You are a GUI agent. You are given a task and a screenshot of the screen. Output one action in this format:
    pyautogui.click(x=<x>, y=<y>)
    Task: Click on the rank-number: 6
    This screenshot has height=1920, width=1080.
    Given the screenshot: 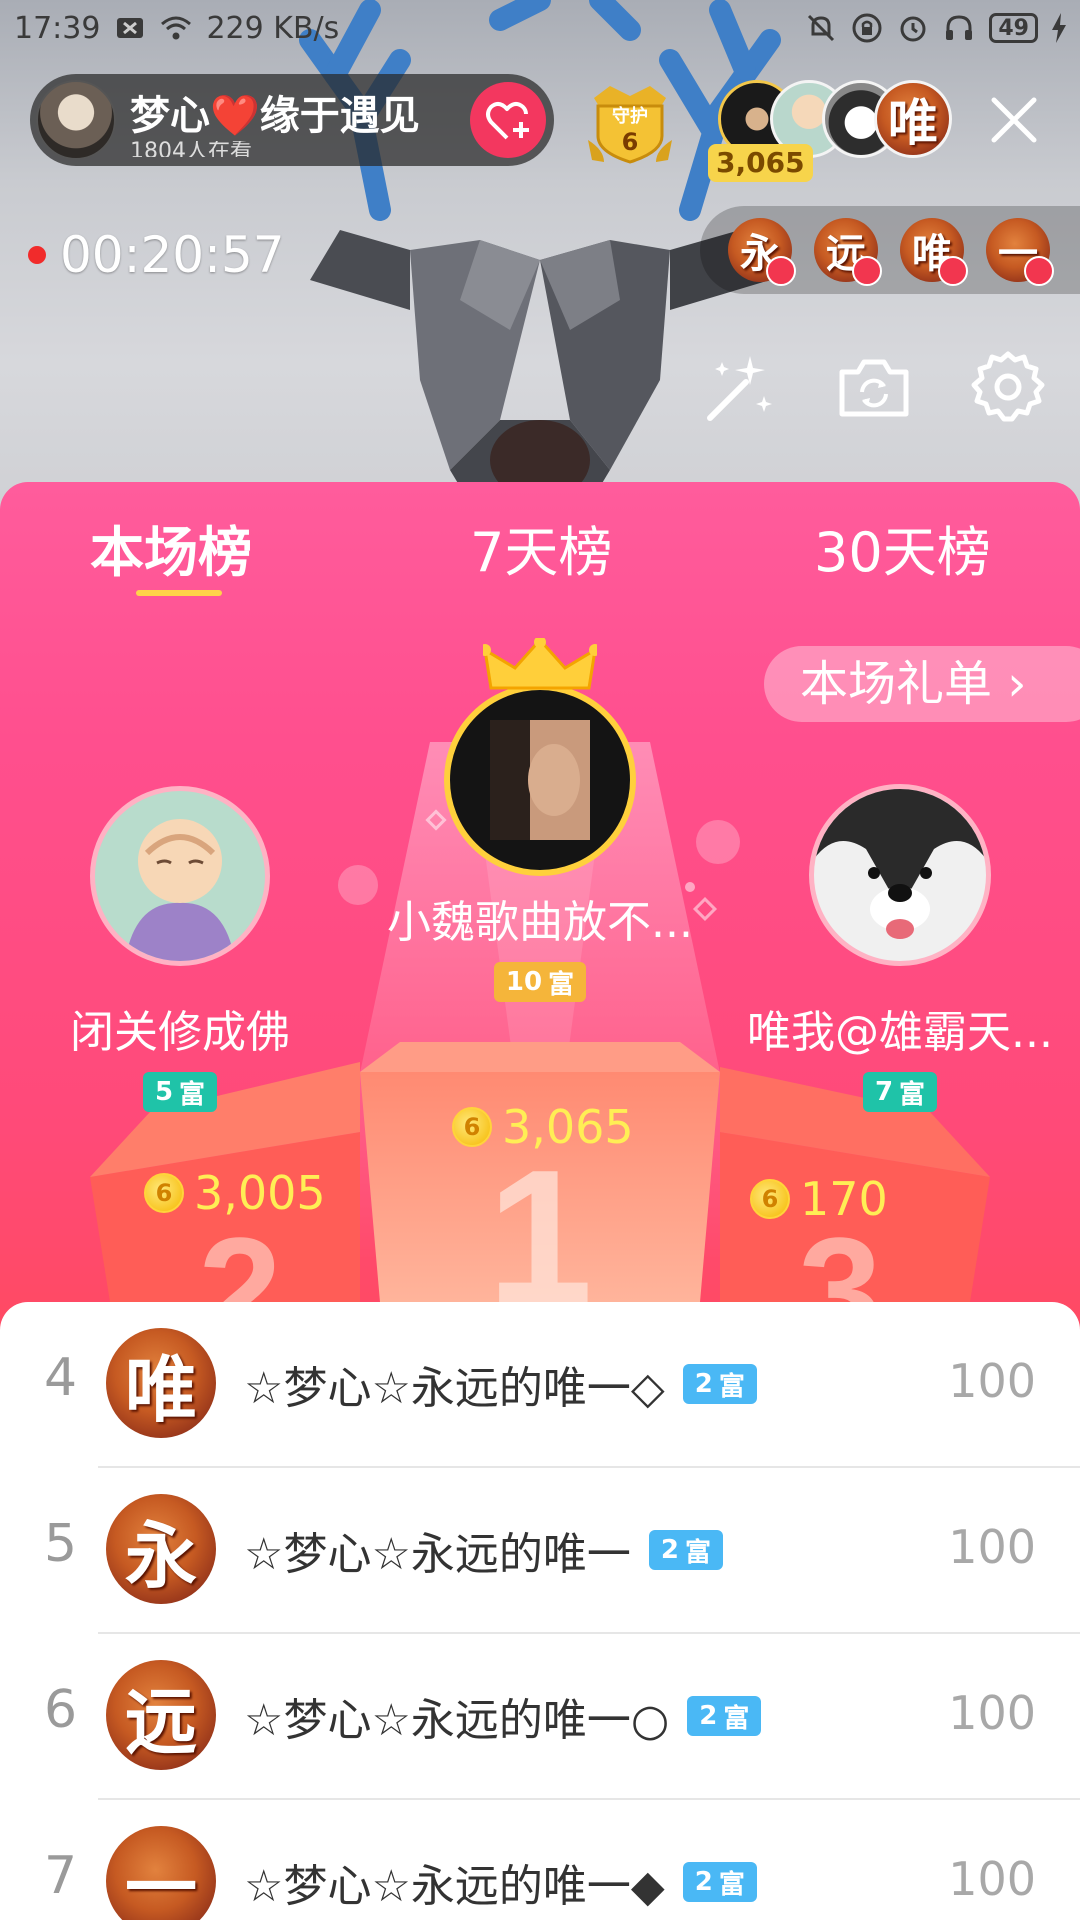 What is the action you would take?
    pyautogui.click(x=61, y=1710)
    